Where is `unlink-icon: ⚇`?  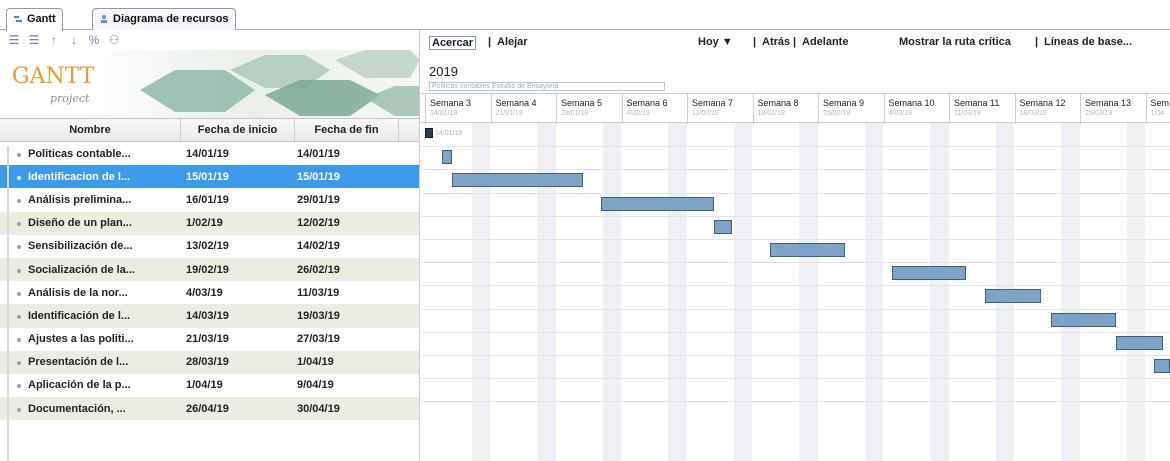
unlink-icon: ⚇ is located at coordinates (114, 40).